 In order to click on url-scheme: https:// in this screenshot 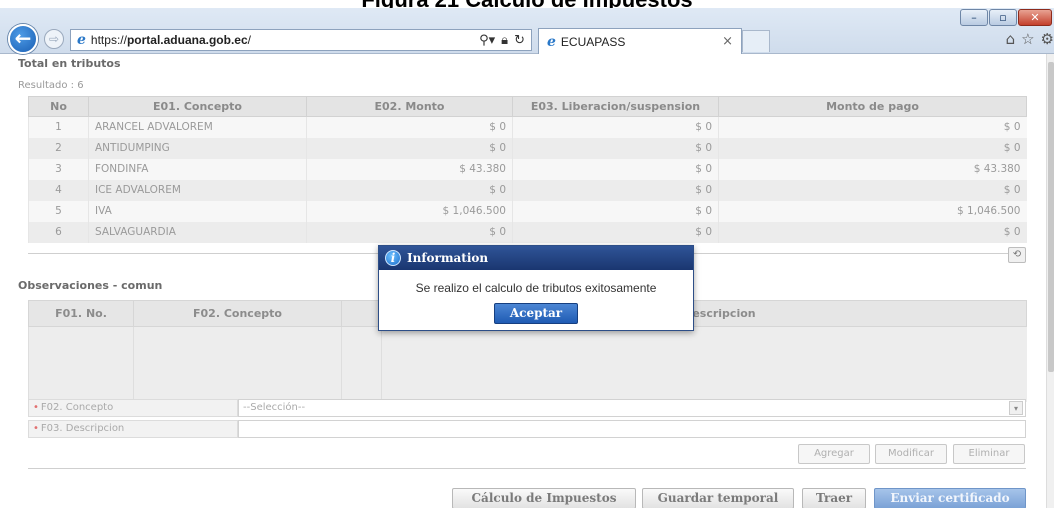, I will do `click(108, 40)`.